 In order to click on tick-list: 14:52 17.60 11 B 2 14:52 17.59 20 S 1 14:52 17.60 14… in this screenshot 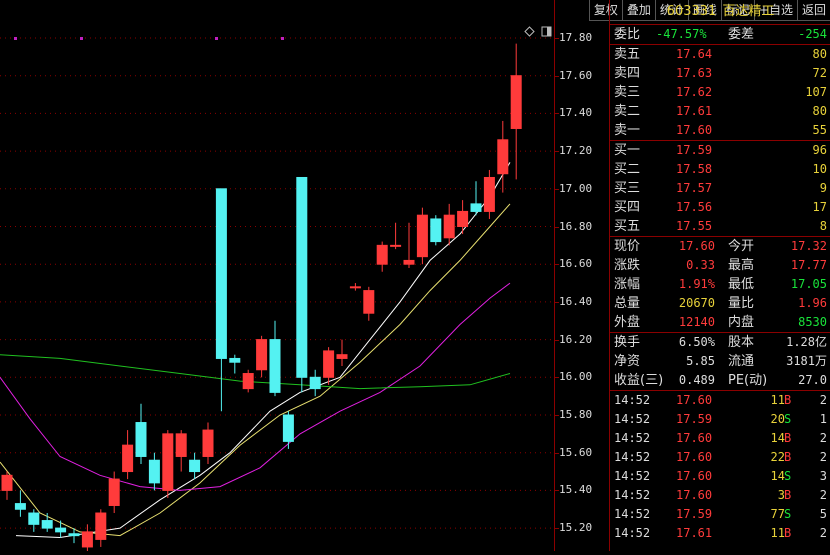, I will do `click(720, 467)`.